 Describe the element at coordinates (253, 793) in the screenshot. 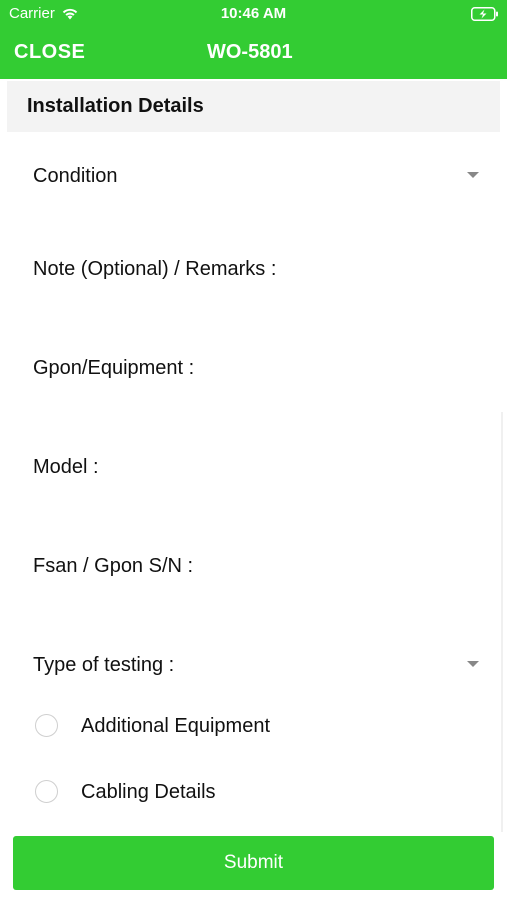

I see `cabling-details-option: Cabling Details` at that location.